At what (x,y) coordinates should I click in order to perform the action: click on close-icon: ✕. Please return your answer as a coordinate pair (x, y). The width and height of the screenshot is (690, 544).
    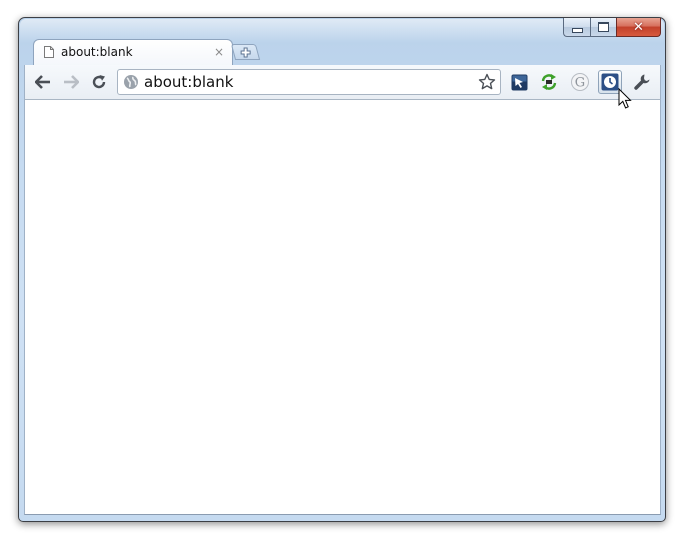
    Looking at the image, I should click on (638, 27).